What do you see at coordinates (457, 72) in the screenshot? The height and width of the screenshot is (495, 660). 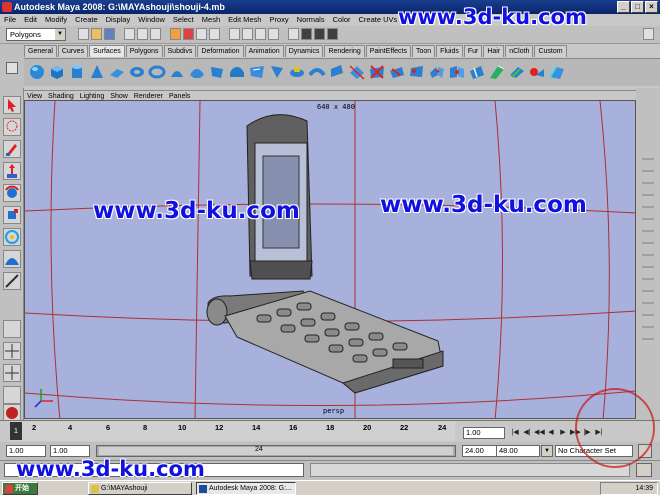 I see `detach-surfaces-icon` at bounding box center [457, 72].